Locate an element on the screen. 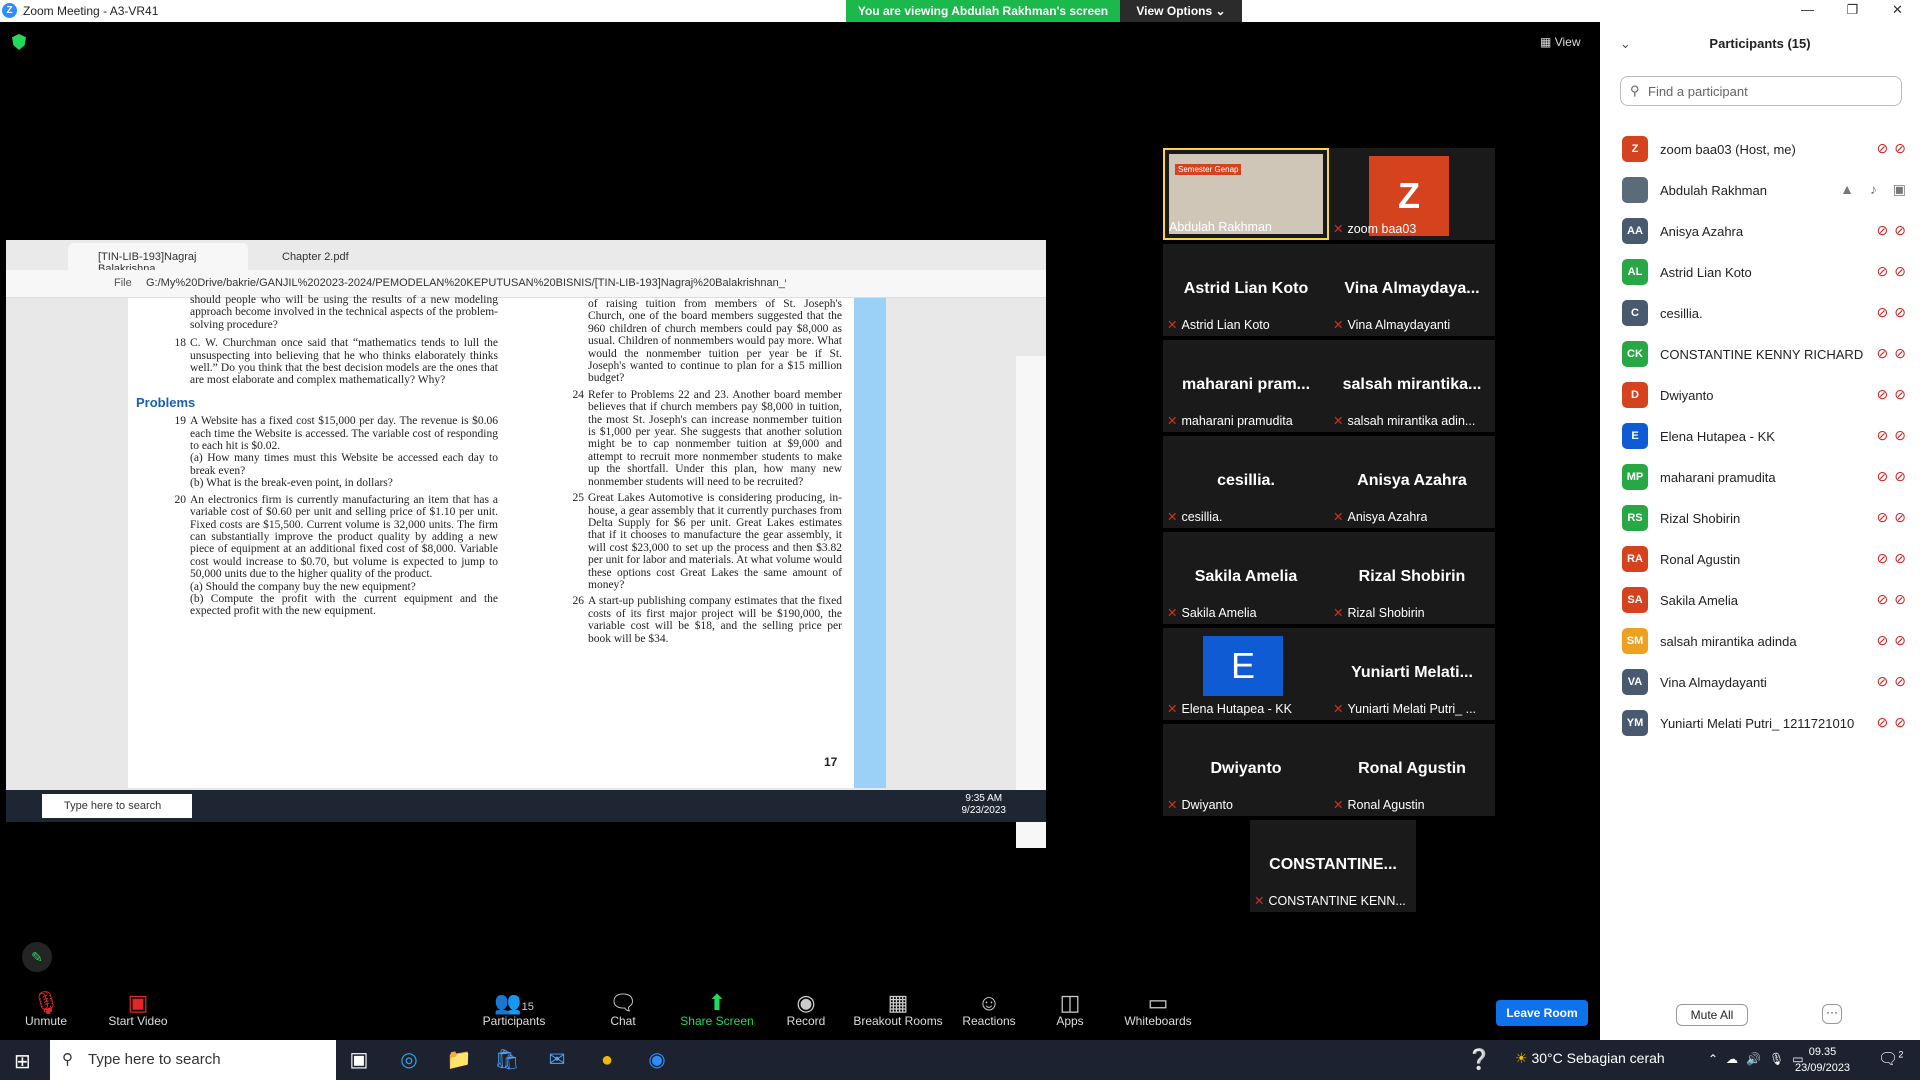  edge-icon: ◎ is located at coordinates (409, 1060).